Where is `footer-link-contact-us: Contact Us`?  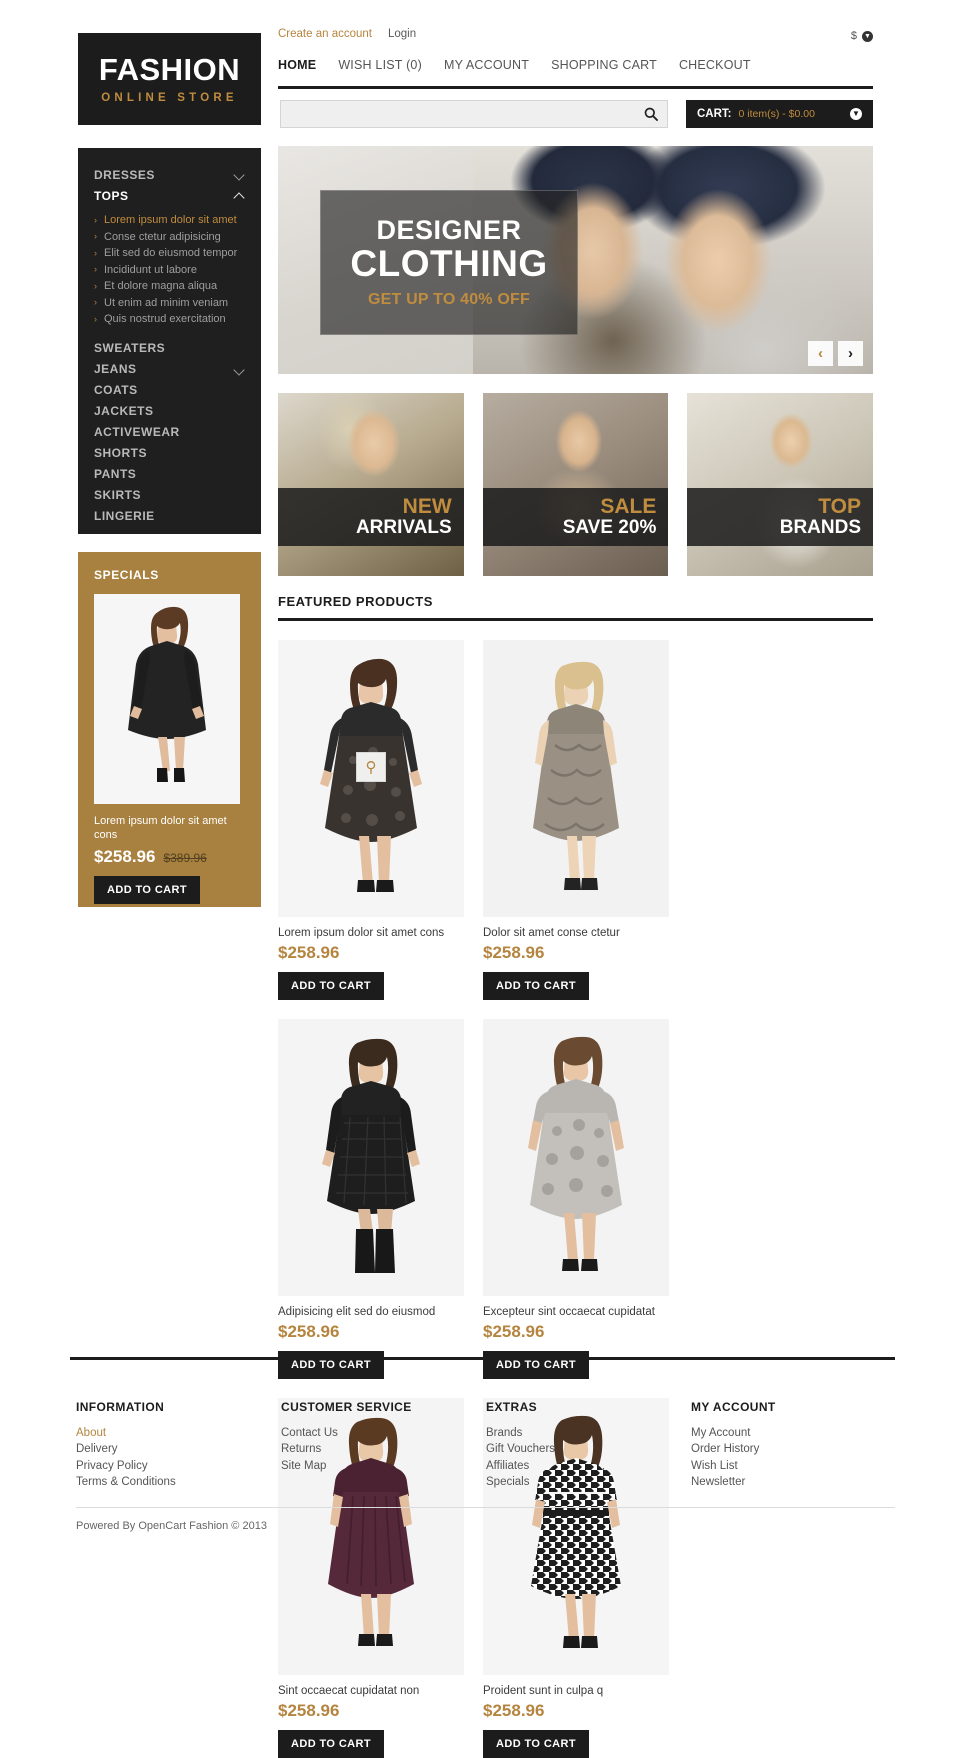
footer-link-contact-us: Contact Us is located at coordinates (383, 1433).